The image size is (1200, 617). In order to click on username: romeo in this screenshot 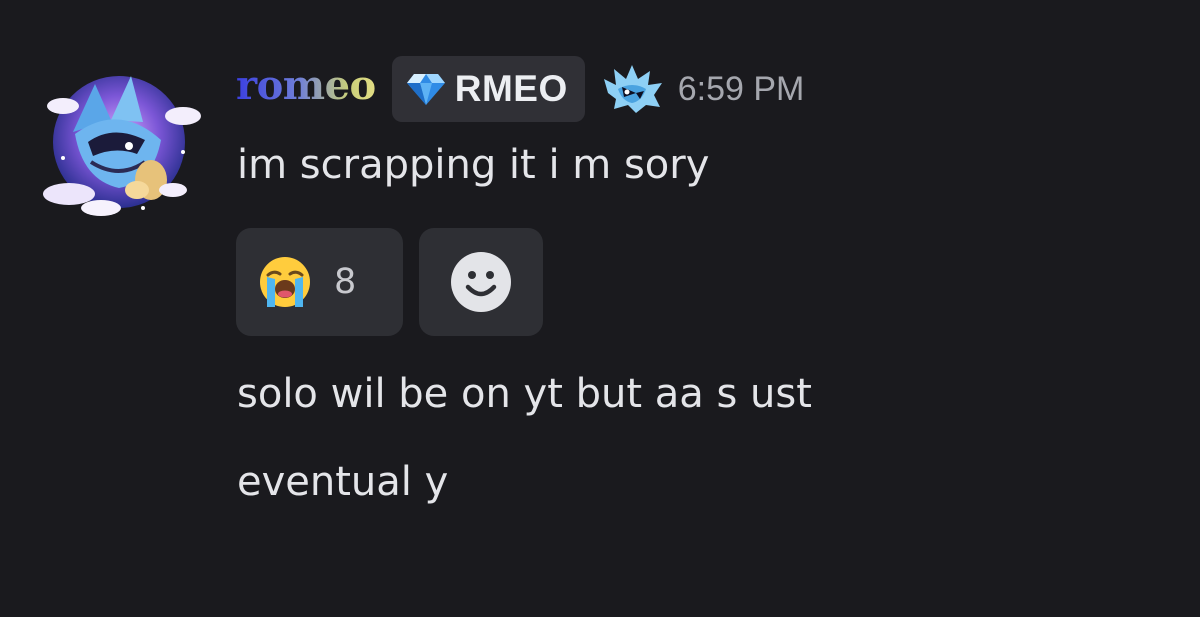, I will do `click(306, 86)`.